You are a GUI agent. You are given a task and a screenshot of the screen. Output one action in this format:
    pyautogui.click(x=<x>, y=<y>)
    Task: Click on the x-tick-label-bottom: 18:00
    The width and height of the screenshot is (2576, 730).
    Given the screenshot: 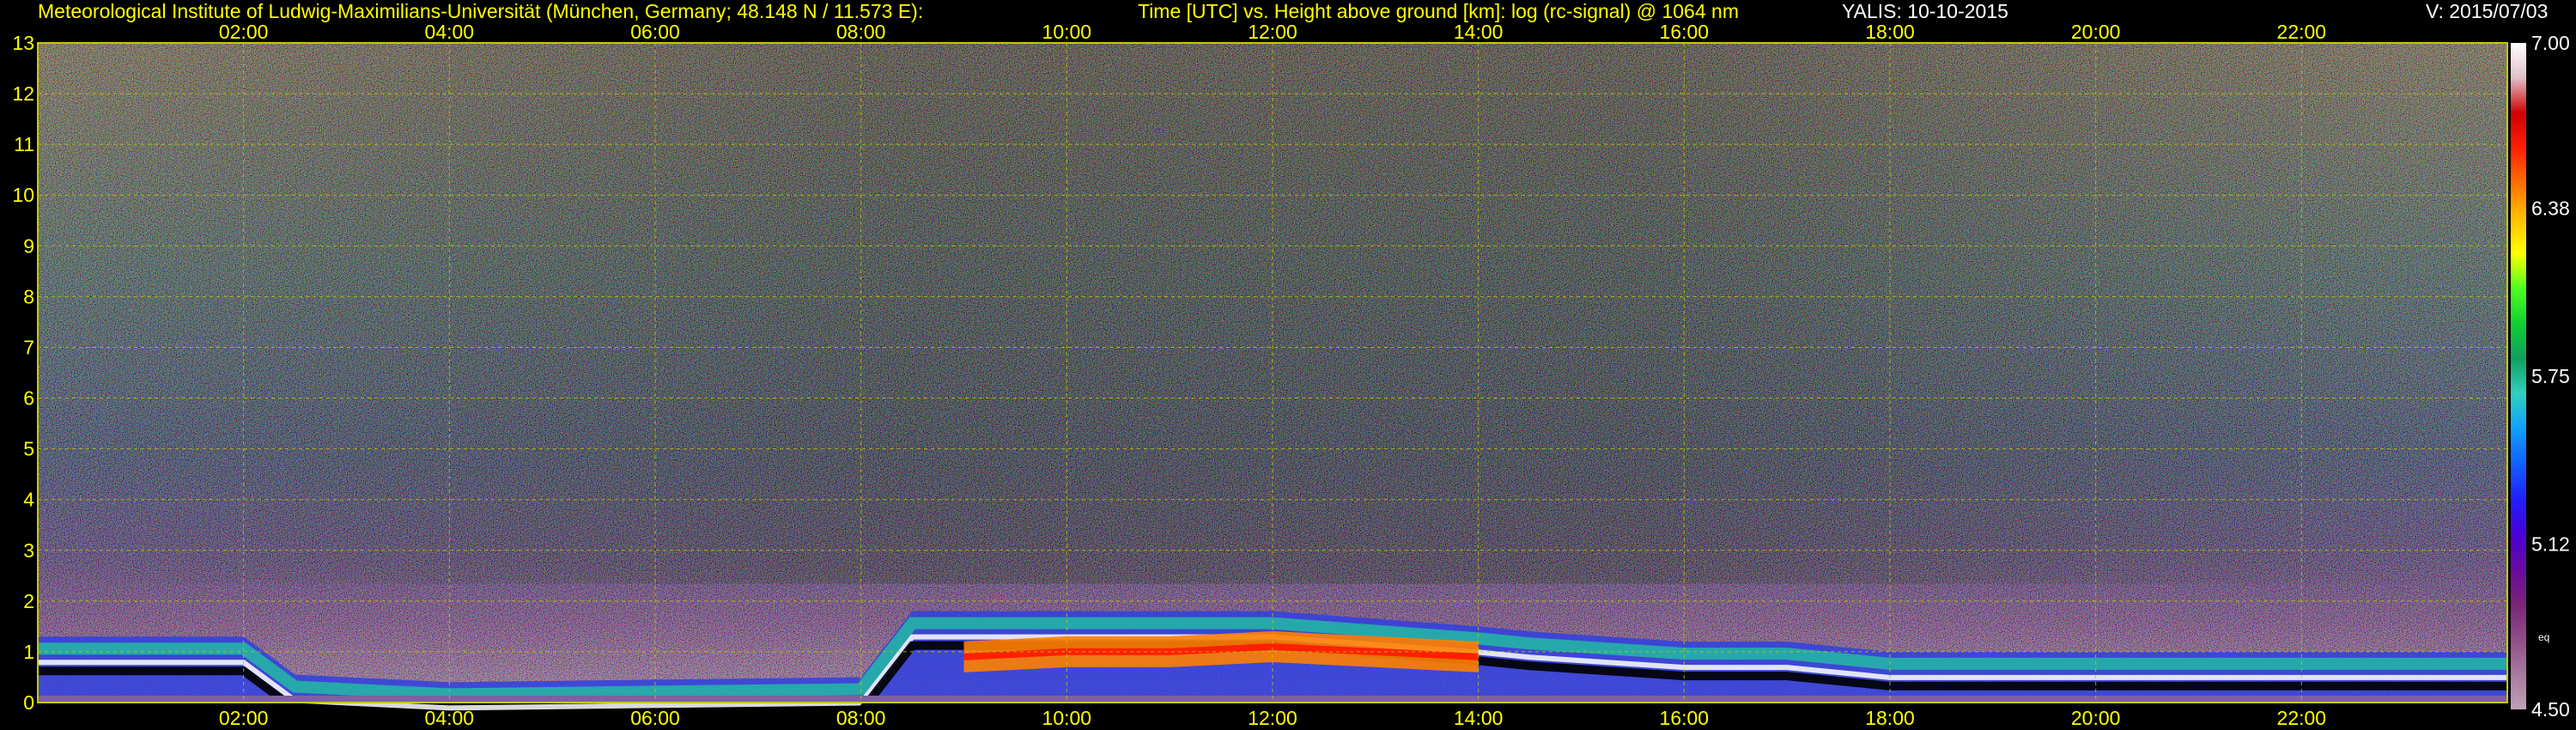 What is the action you would take?
    pyautogui.click(x=1890, y=718)
    